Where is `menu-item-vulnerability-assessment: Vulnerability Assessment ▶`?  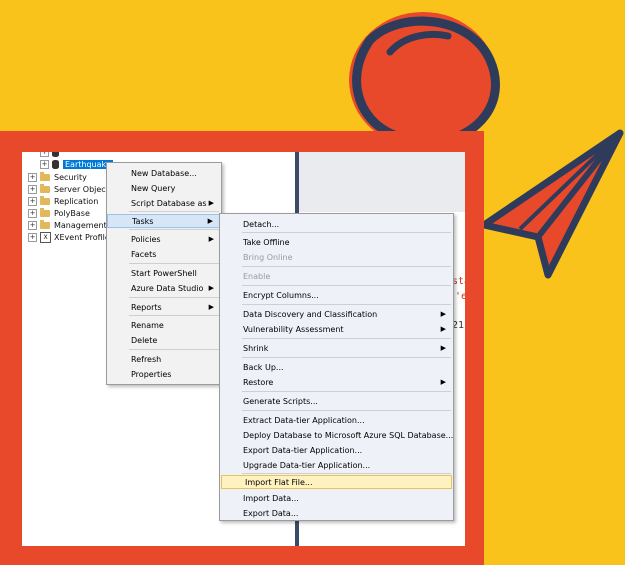 menu-item-vulnerability-assessment: Vulnerability Assessment ▶ is located at coordinates (336, 329).